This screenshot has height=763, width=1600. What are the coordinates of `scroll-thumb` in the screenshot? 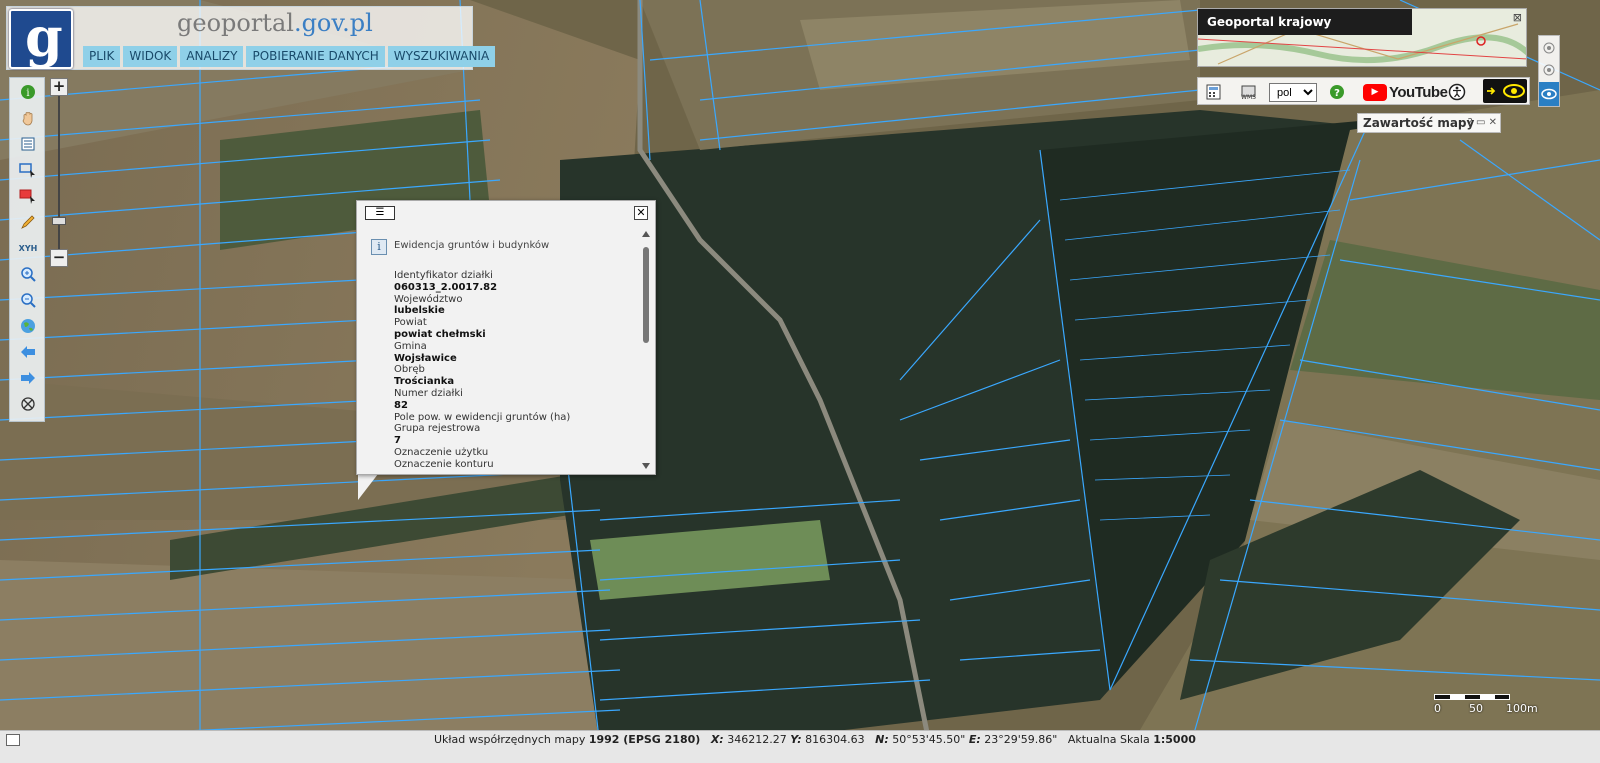 It's located at (646, 295).